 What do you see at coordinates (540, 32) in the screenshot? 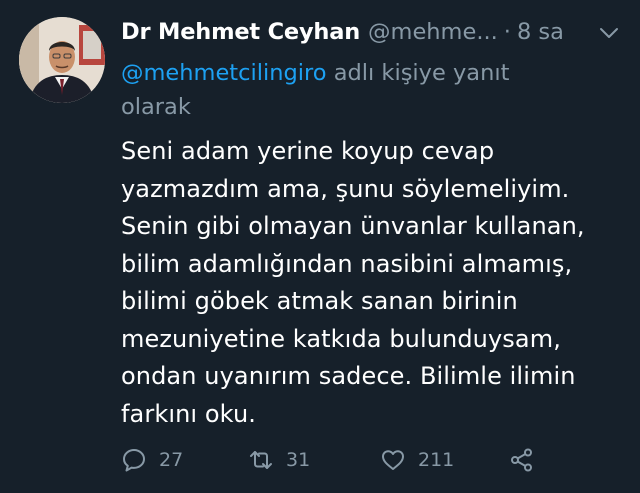
I see `timestamp: 8 sa` at bounding box center [540, 32].